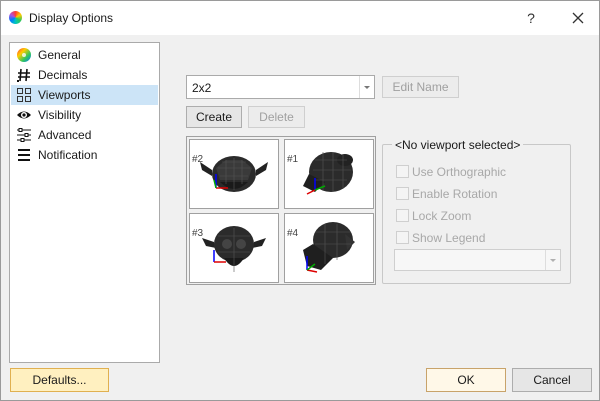 The width and height of the screenshot is (600, 401). Describe the element at coordinates (402, 193) in the screenshot. I see `enable-rotation-checkbox` at that location.